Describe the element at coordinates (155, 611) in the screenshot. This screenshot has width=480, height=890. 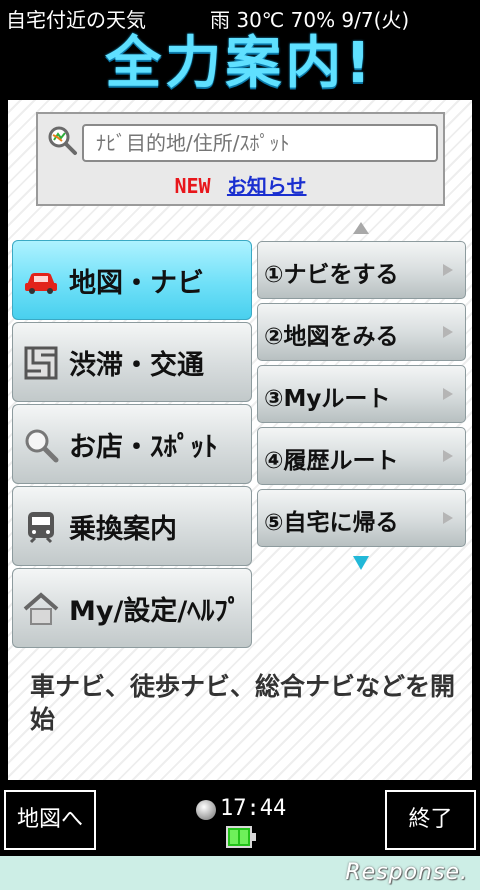
I see `category-label: My/設定/ﾍﾙﾌﾟ` at that location.